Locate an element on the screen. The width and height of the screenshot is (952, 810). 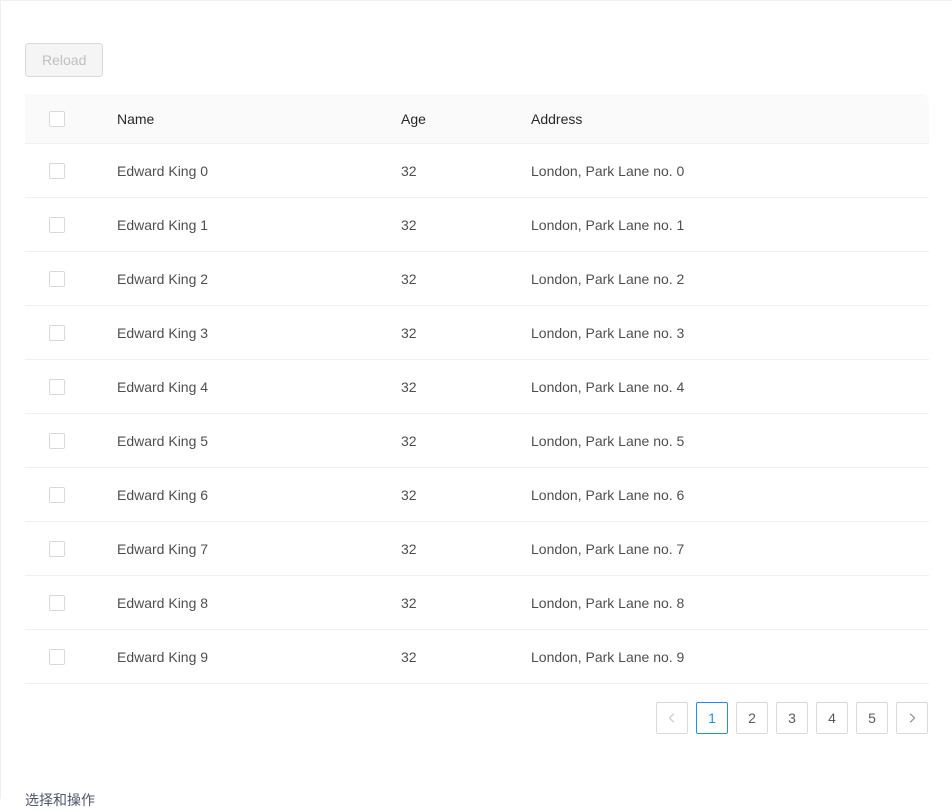
cell-address: London, Park Lane no. 0 is located at coordinates (722, 171).